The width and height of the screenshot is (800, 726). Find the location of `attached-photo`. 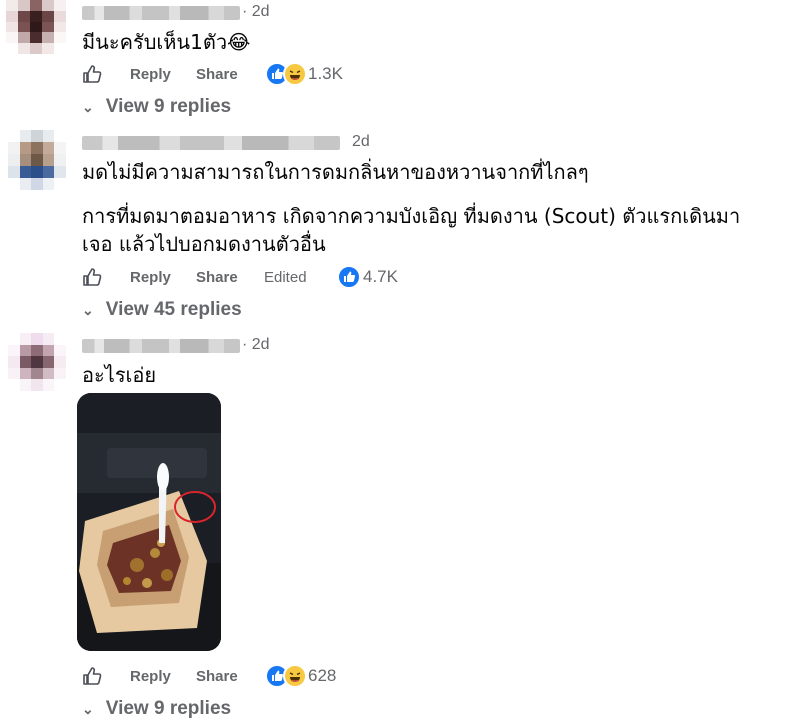

attached-photo is located at coordinates (149, 522).